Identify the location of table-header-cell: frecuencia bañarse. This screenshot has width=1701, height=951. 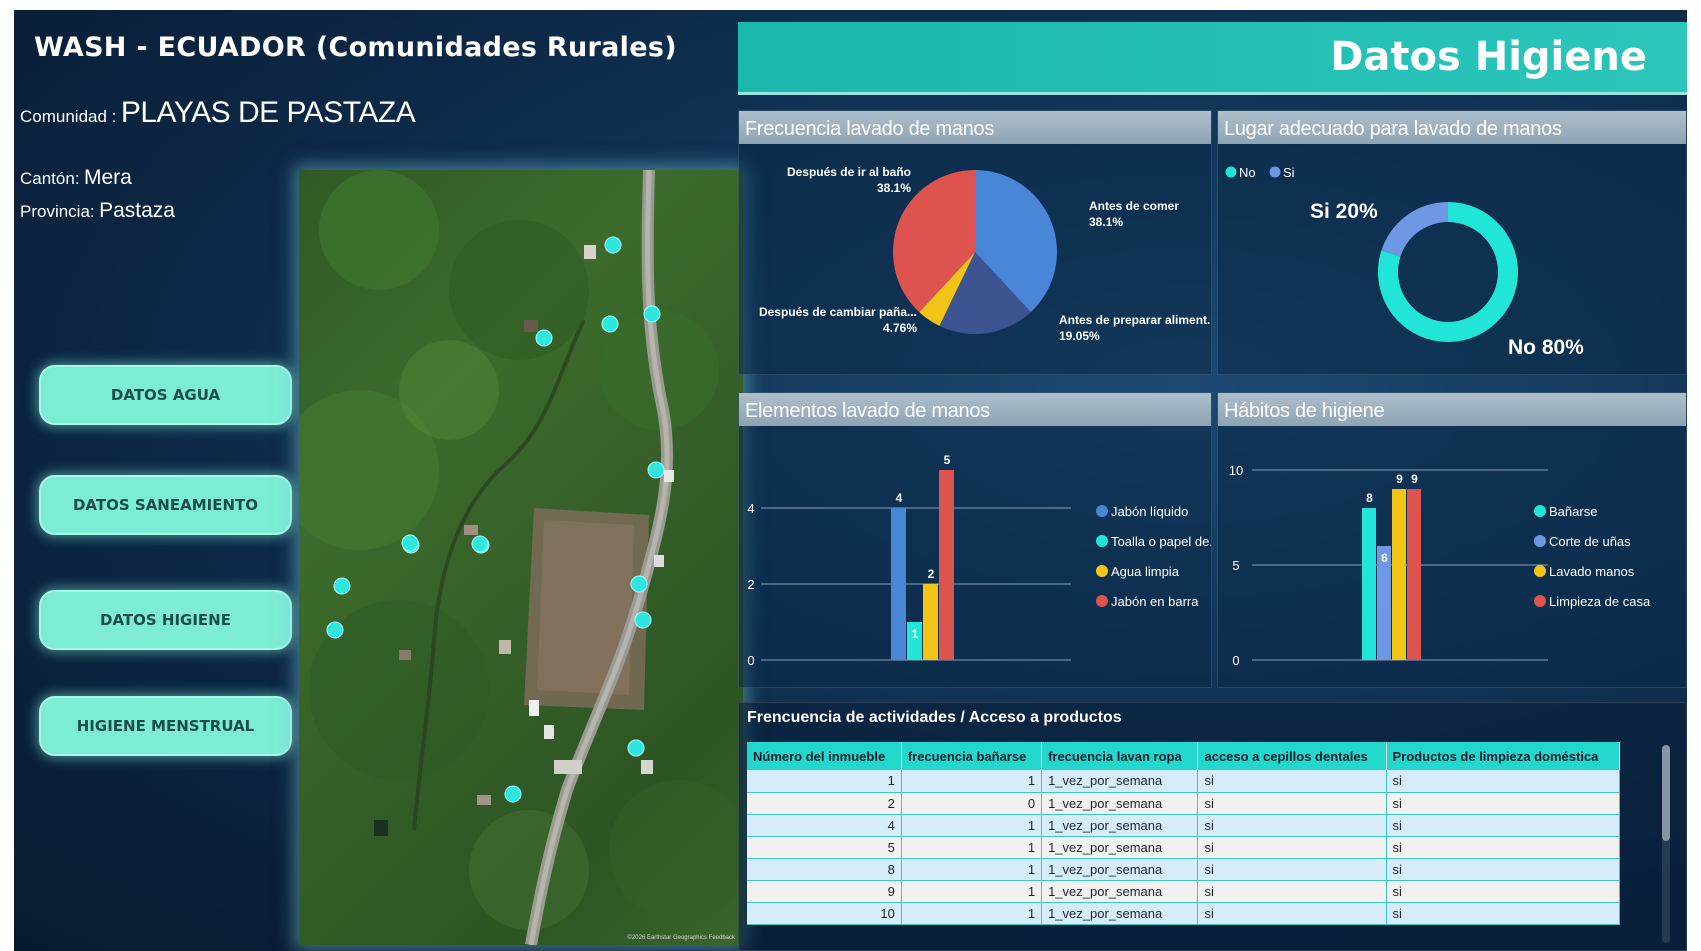
(972, 756).